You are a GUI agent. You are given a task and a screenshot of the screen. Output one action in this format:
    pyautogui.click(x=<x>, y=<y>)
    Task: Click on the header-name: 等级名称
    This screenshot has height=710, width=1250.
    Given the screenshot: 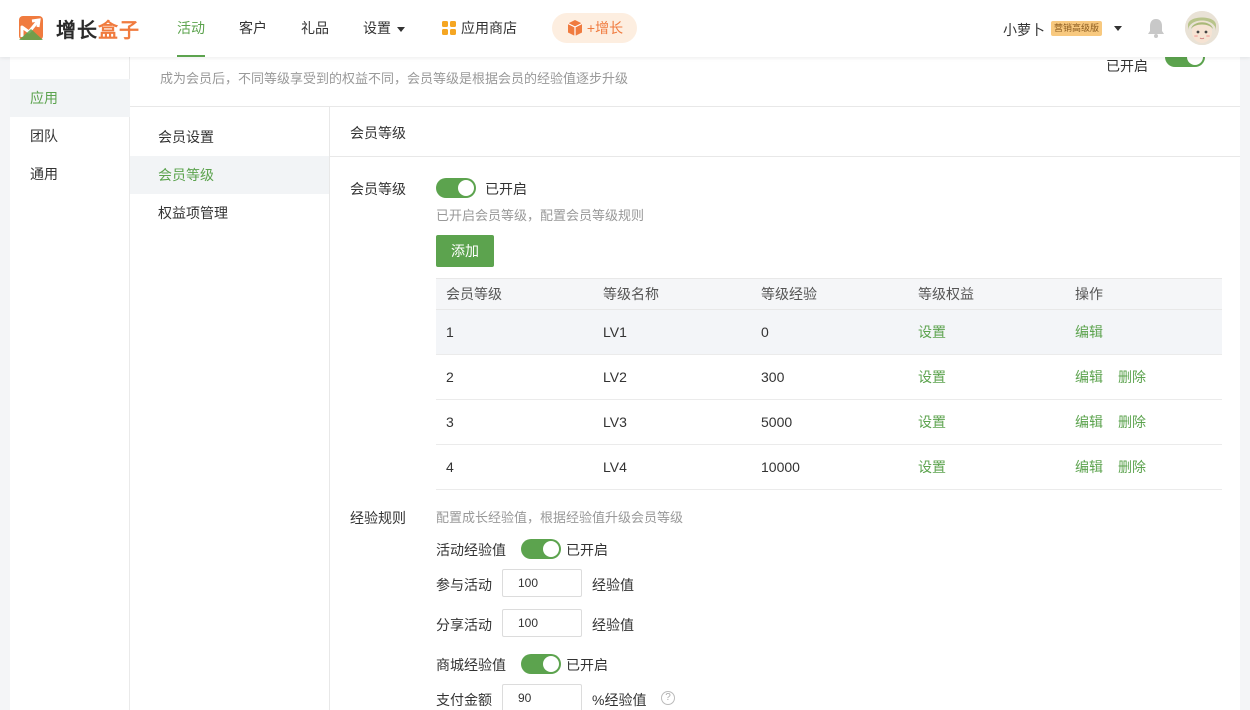 What is the action you would take?
    pyautogui.click(x=631, y=294)
    